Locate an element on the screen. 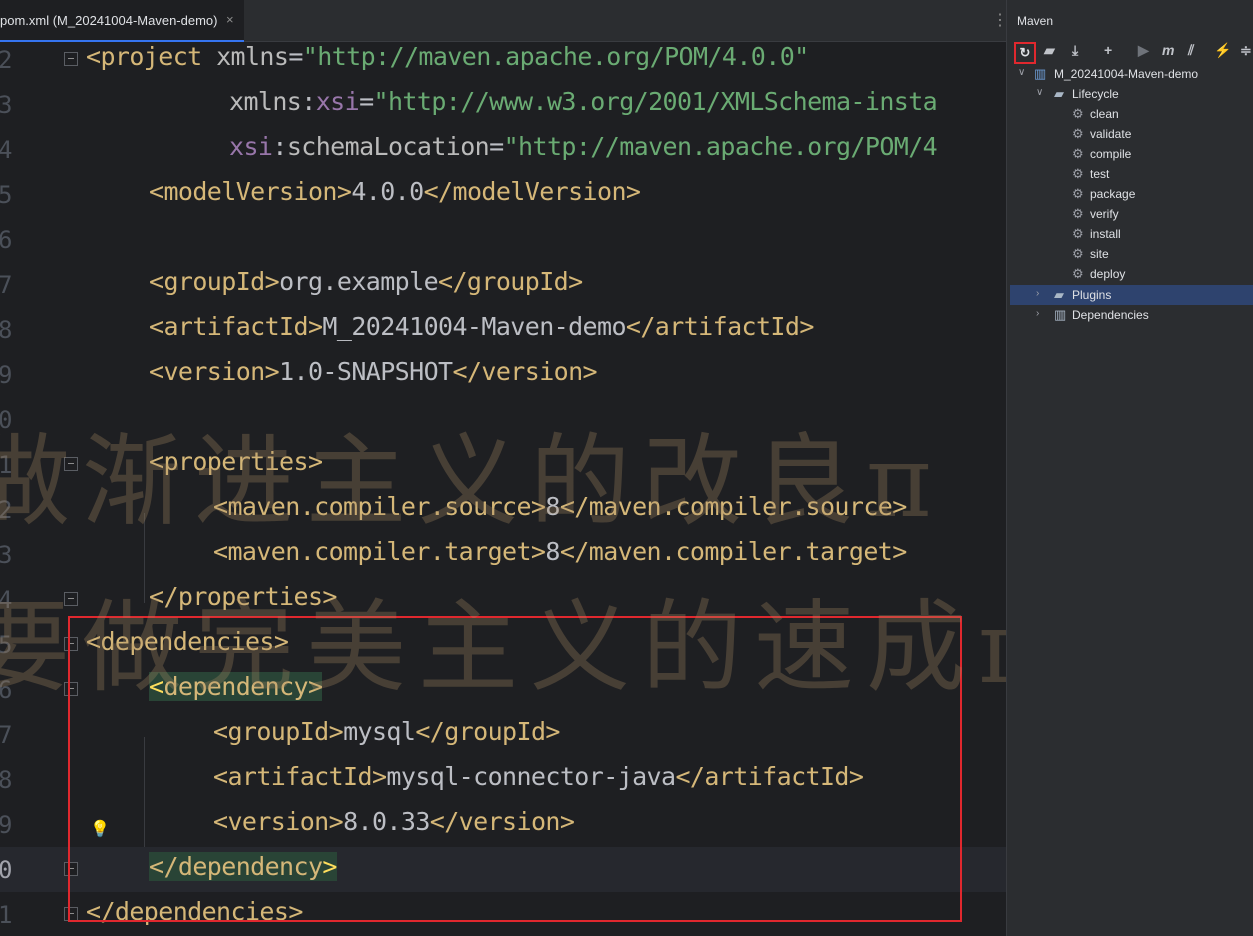 Image resolution: width=1253 pixels, height=936 pixels. tree-item-project: ∨ ▥ M_20241004-Maven-demo is located at coordinates (1131, 74).